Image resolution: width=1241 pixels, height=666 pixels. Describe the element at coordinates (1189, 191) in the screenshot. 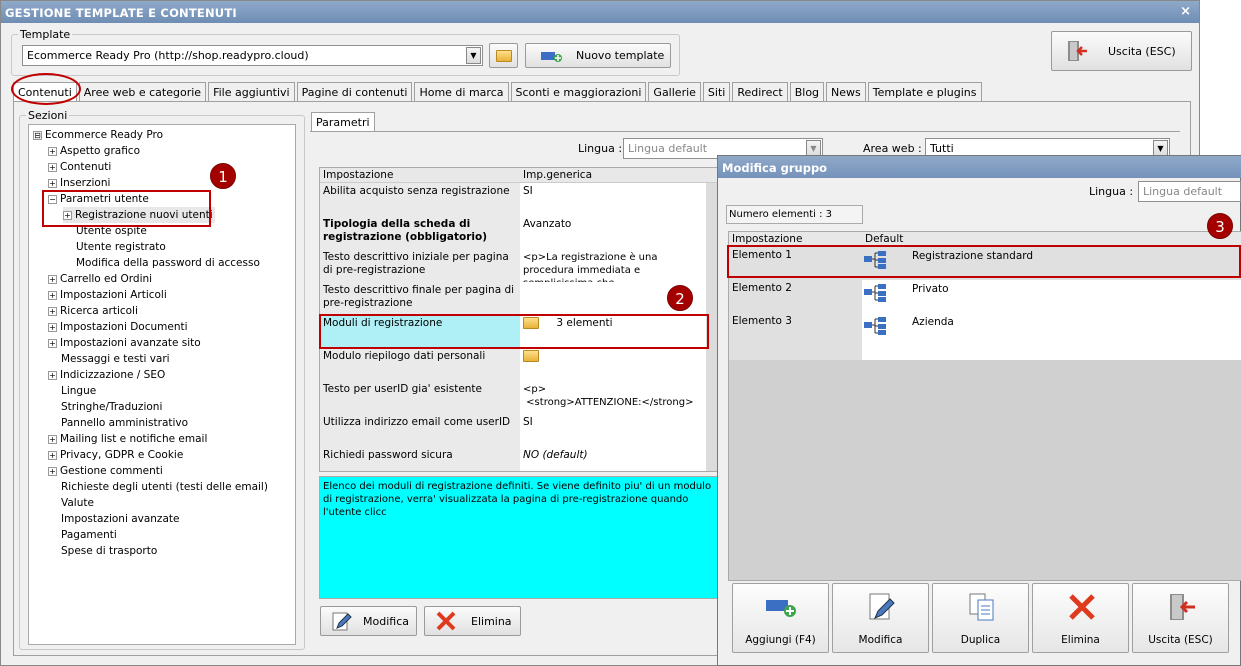

I see `dialog-lingua-select: Lingua default` at that location.